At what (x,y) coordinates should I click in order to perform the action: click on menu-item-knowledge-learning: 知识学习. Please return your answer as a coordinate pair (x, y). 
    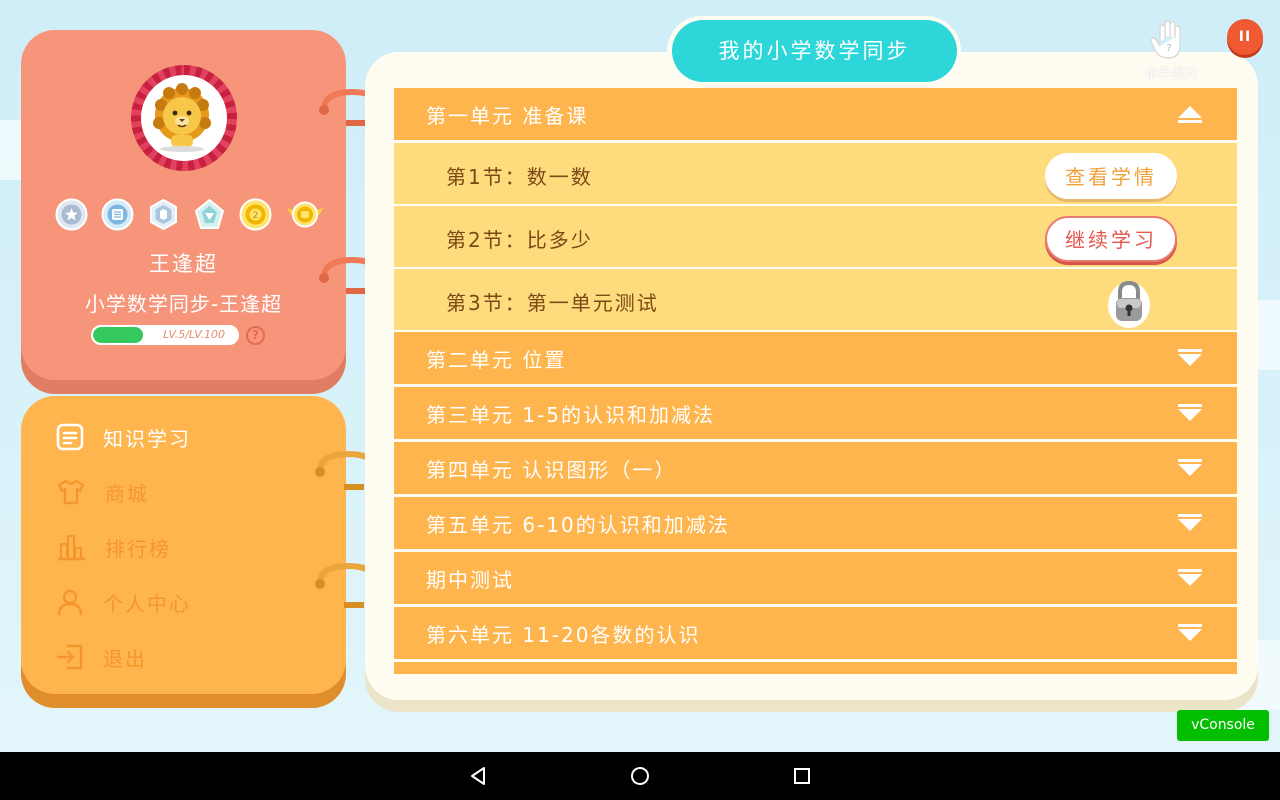
    Looking at the image, I should click on (123, 437).